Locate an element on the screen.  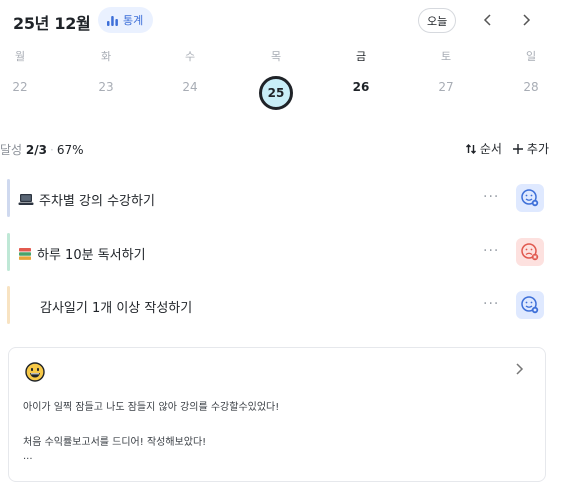
task-title: 감사일기 1개 이상 작성하기 is located at coordinates (116, 308).